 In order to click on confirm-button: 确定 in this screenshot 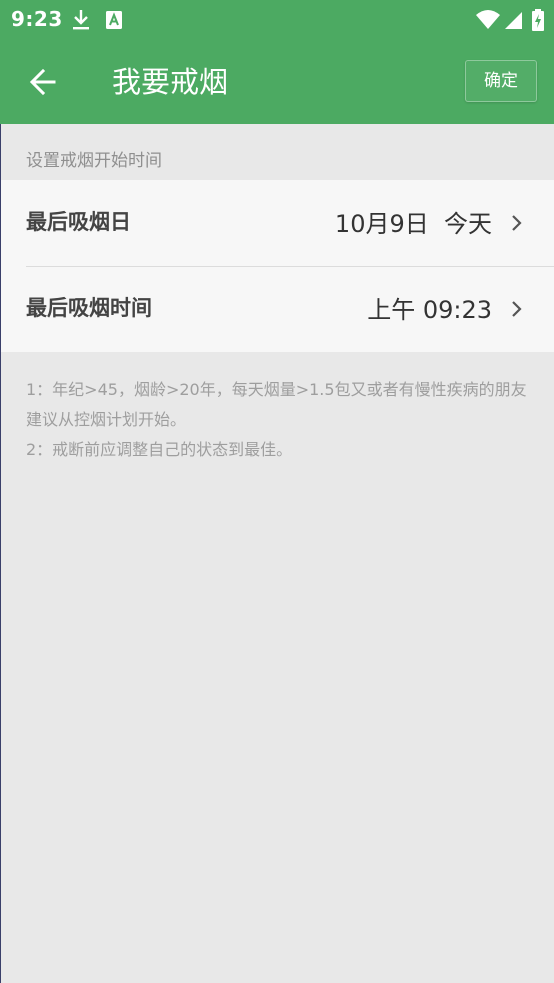, I will do `click(501, 81)`.